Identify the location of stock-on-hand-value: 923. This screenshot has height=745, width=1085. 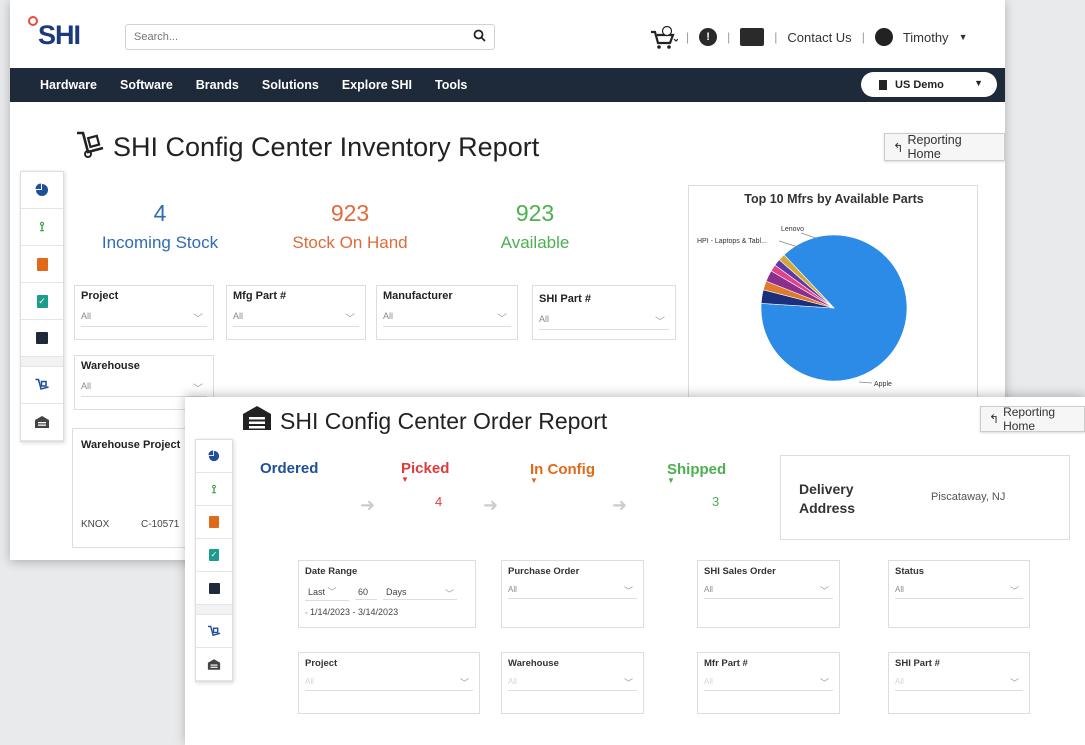
(350, 213).